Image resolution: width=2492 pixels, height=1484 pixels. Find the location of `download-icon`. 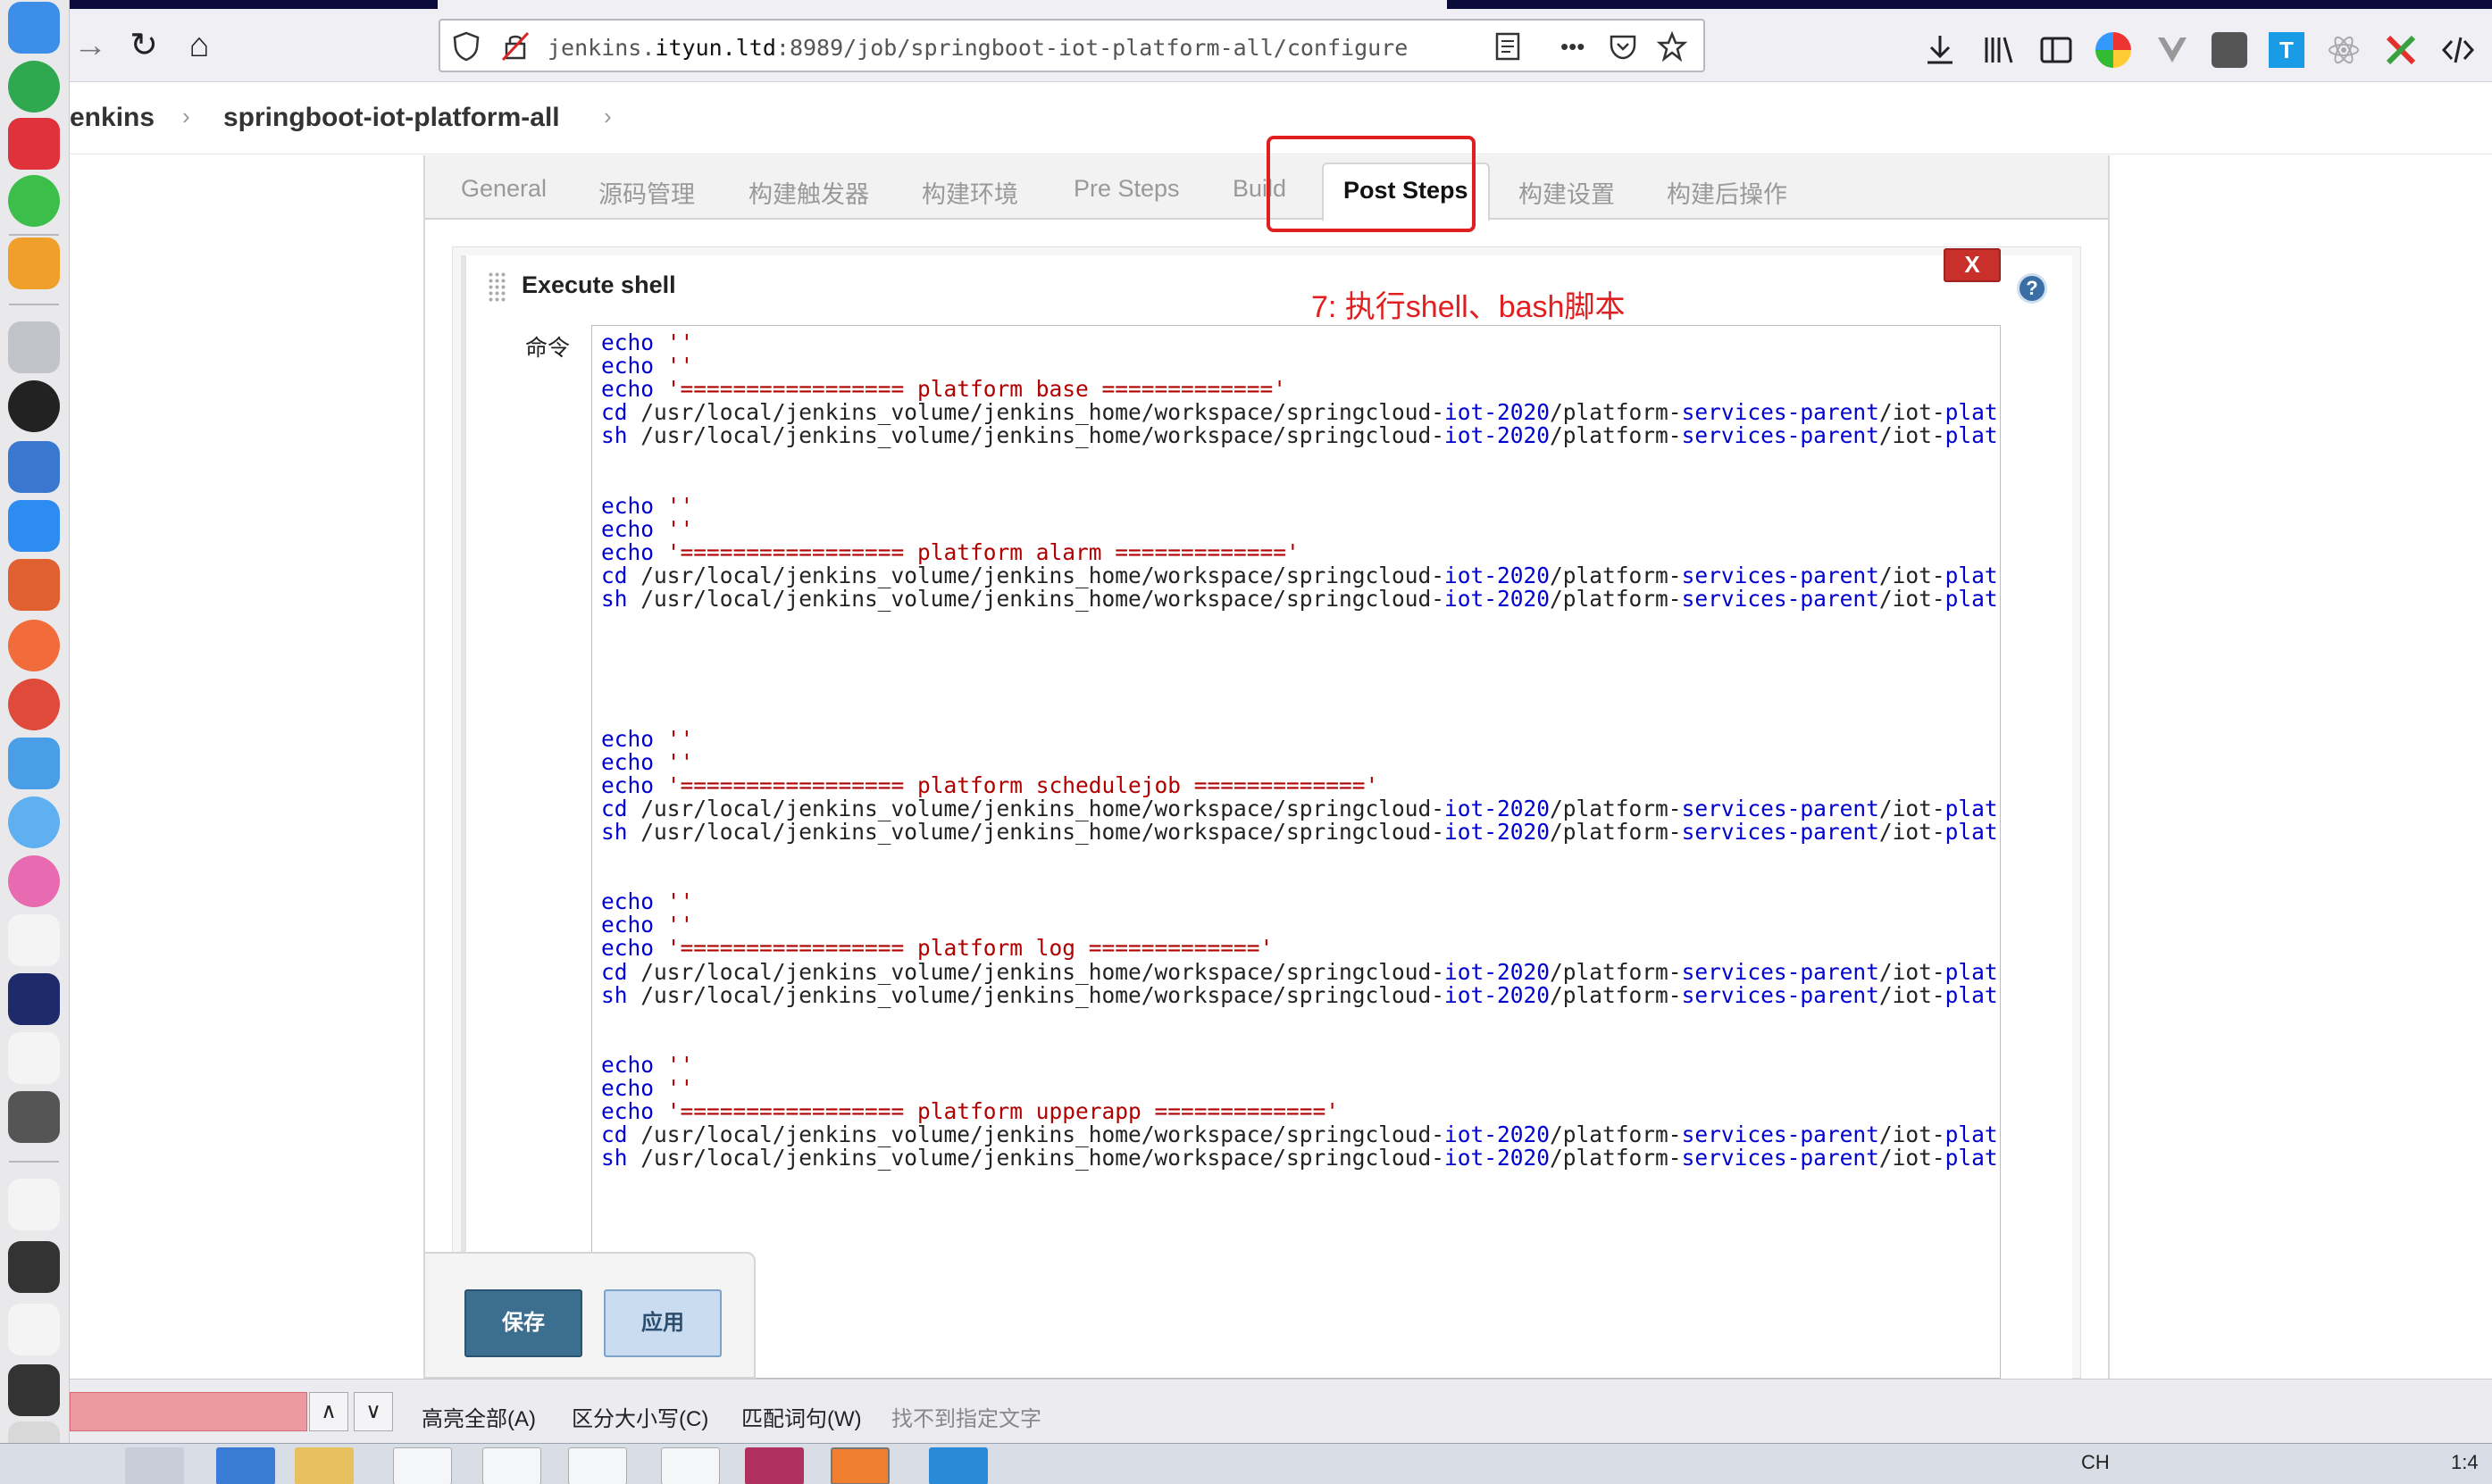

download-icon is located at coordinates (1940, 50).